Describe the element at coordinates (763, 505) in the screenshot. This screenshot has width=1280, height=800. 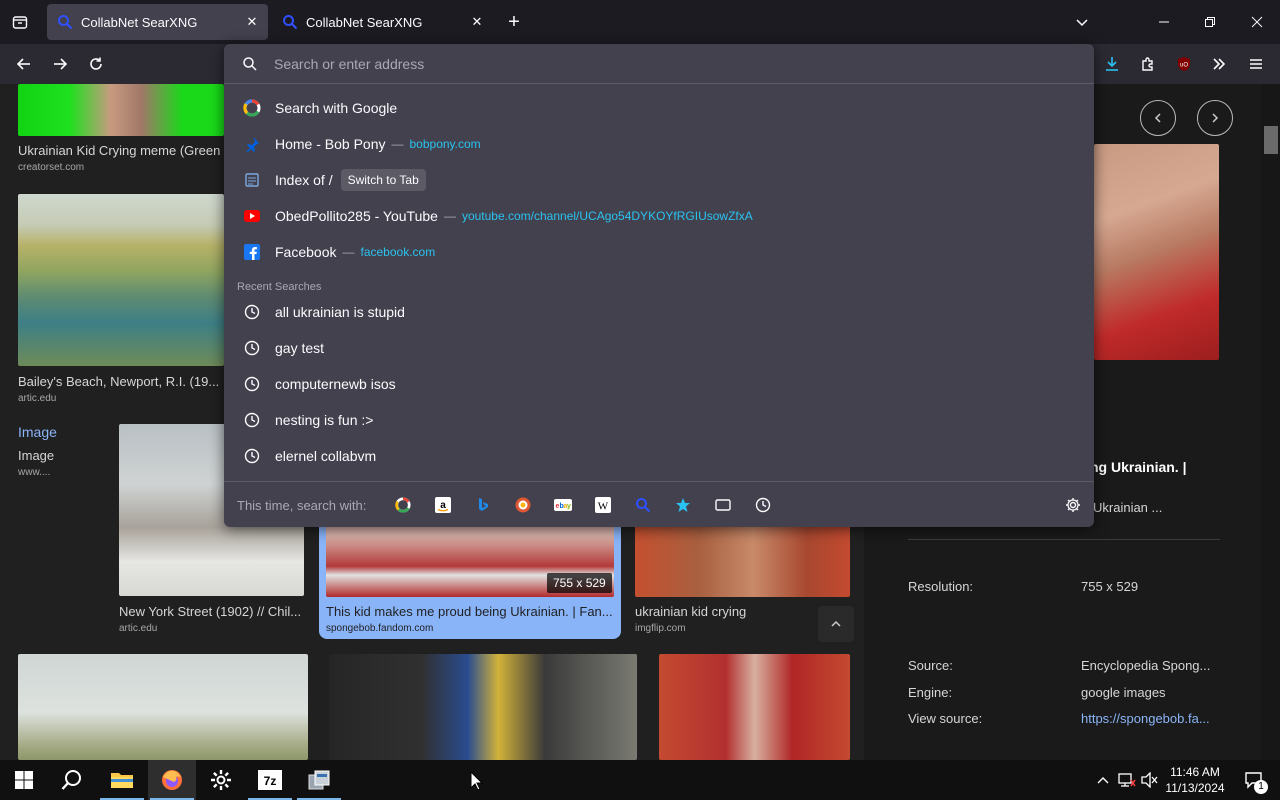
I see `history-icon` at that location.